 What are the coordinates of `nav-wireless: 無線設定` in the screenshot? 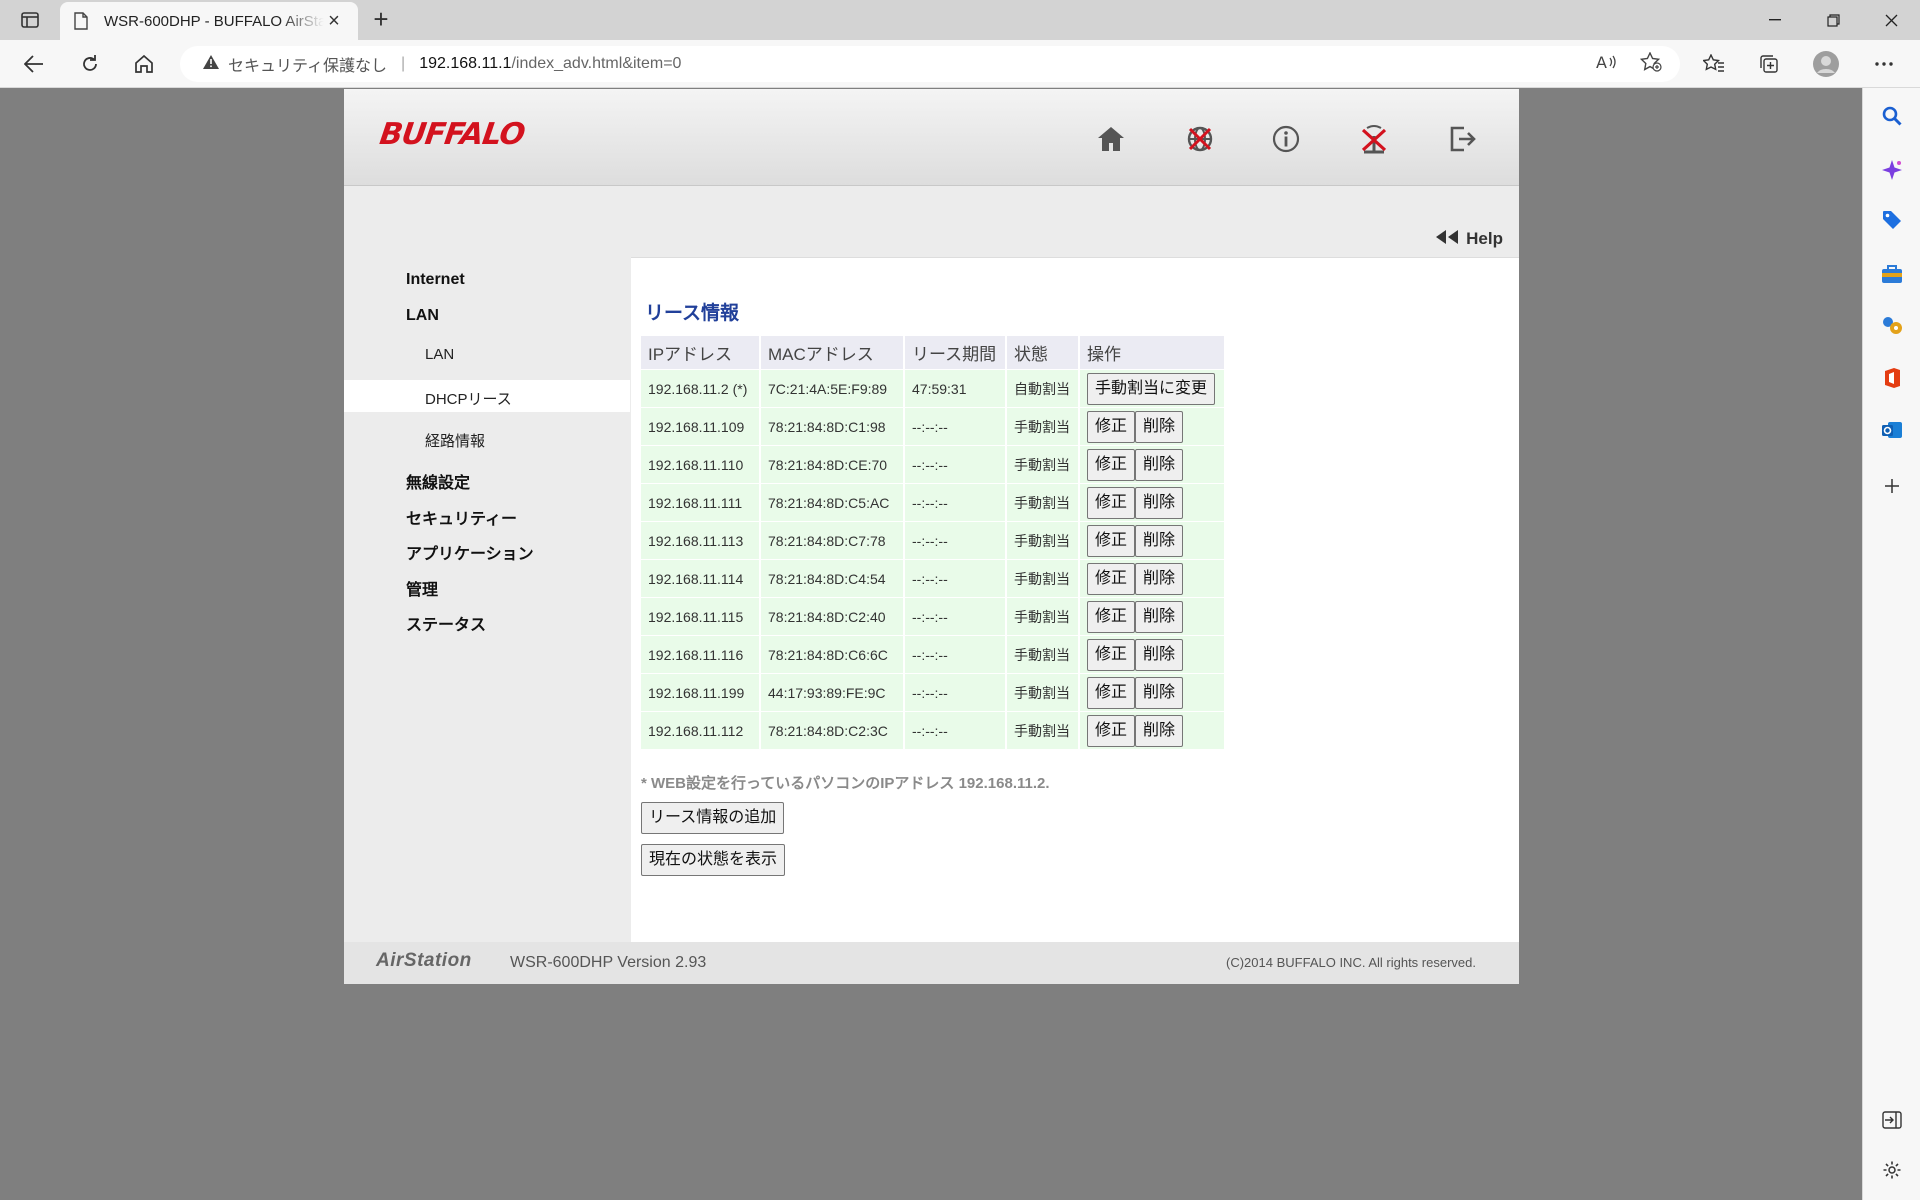 It's located at (438, 481).